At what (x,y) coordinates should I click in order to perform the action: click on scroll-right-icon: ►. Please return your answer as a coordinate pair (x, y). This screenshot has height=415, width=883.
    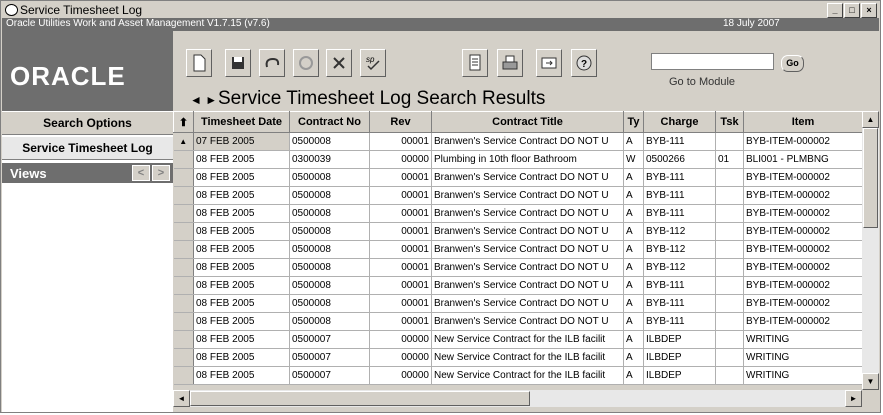
    Looking at the image, I should click on (853, 398).